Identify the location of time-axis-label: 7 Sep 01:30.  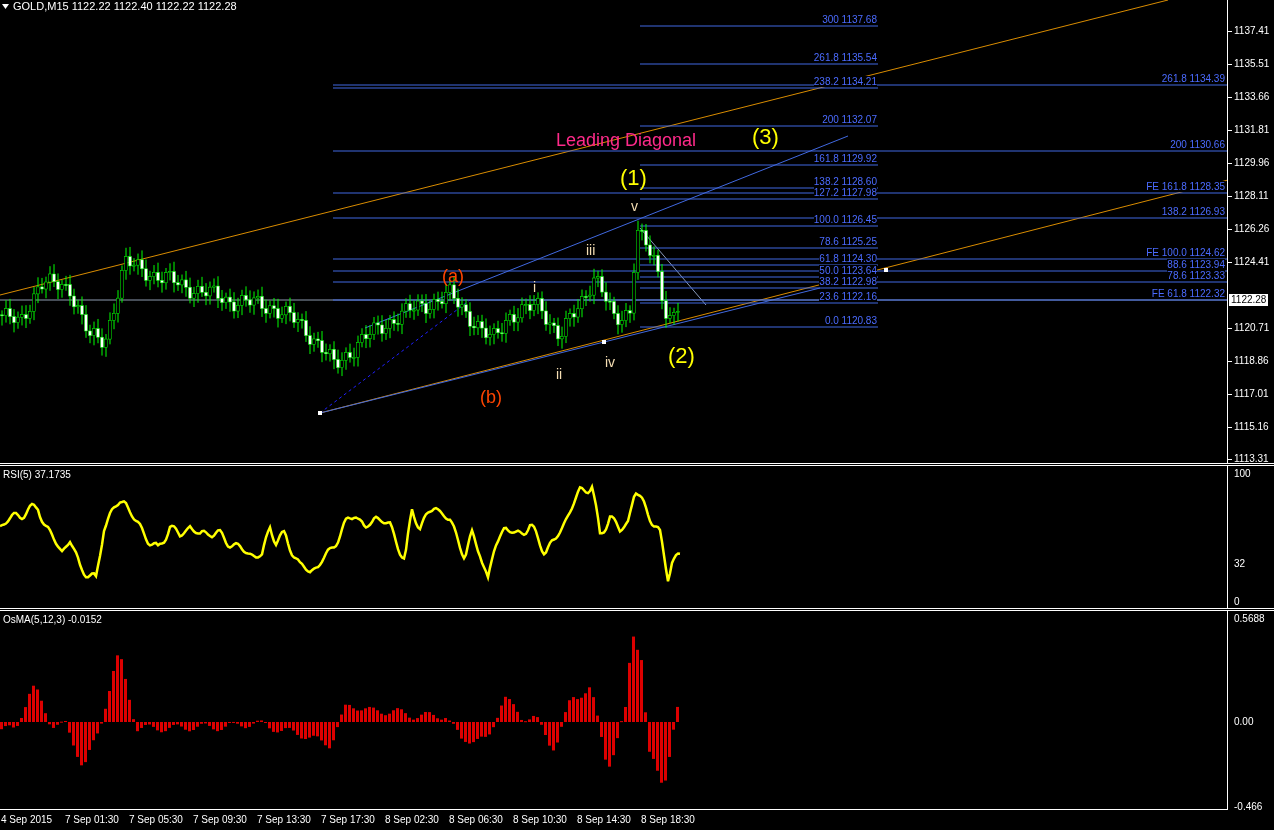
(92, 819).